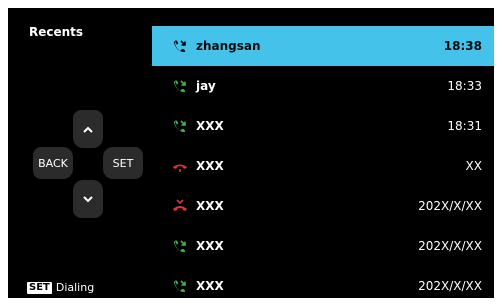 The image size is (502, 304). Describe the element at coordinates (39, 287) in the screenshot. I see `set-badge: SET` at that location.